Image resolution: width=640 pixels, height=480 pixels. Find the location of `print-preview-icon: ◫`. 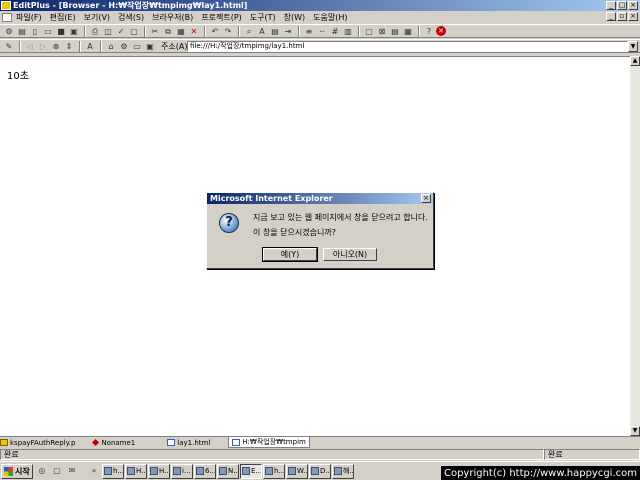

print-preview-icon: ◫ is located at coordinates (108, 31).